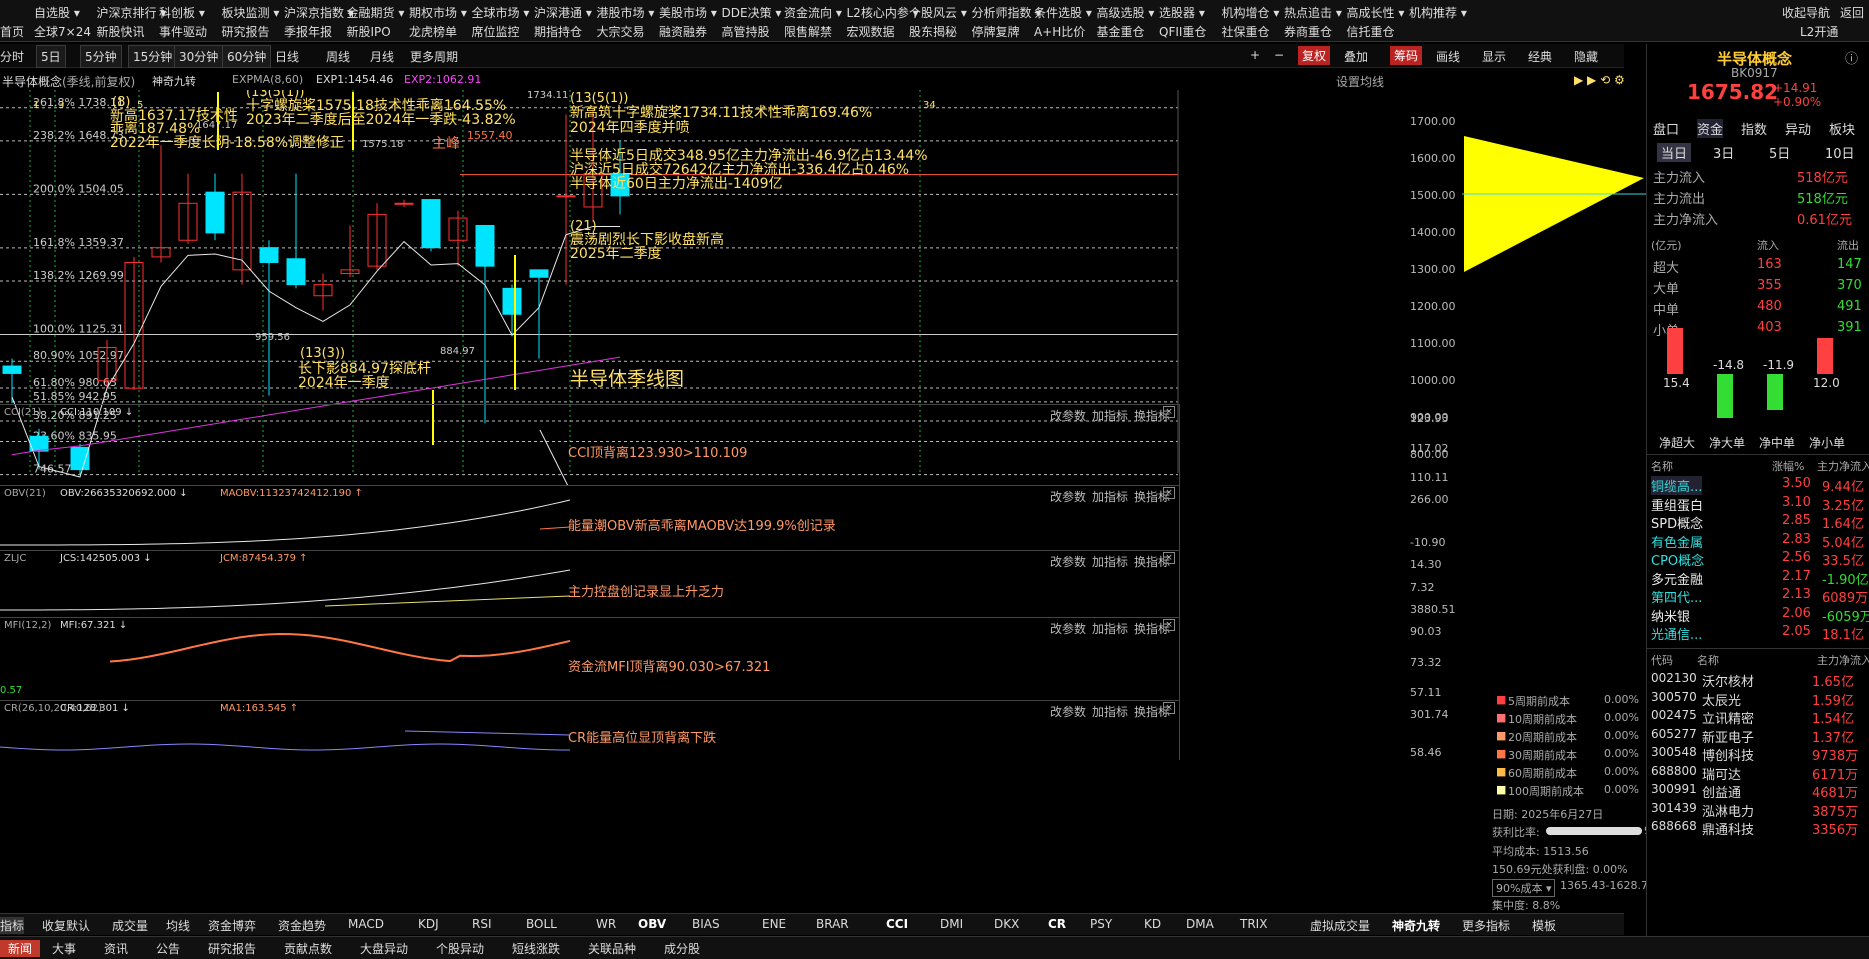 The height and width of the screenshot is (959, 1869). Describe the element at coordinates (688, 12) in the screenshot. I see `nav-item: 美股市场 ▾` at that location.